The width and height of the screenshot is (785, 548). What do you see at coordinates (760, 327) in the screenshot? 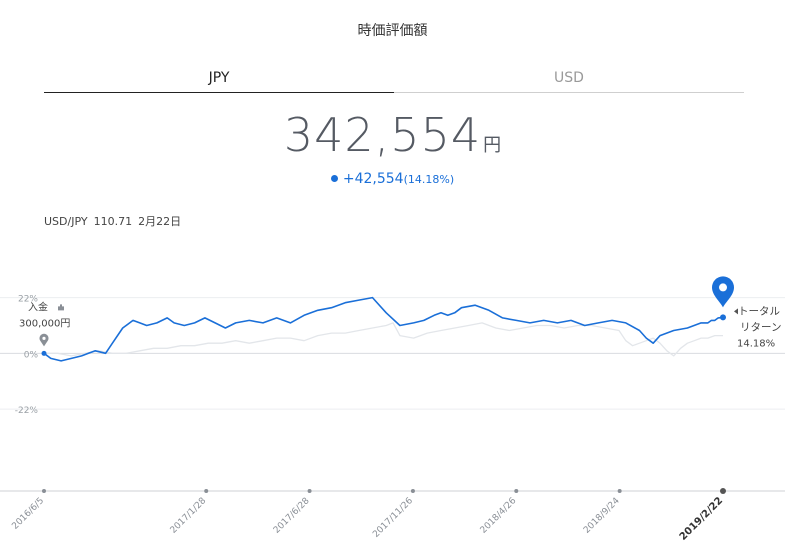
I see `end-label-line: リターン` at bounding box center [760, 327].